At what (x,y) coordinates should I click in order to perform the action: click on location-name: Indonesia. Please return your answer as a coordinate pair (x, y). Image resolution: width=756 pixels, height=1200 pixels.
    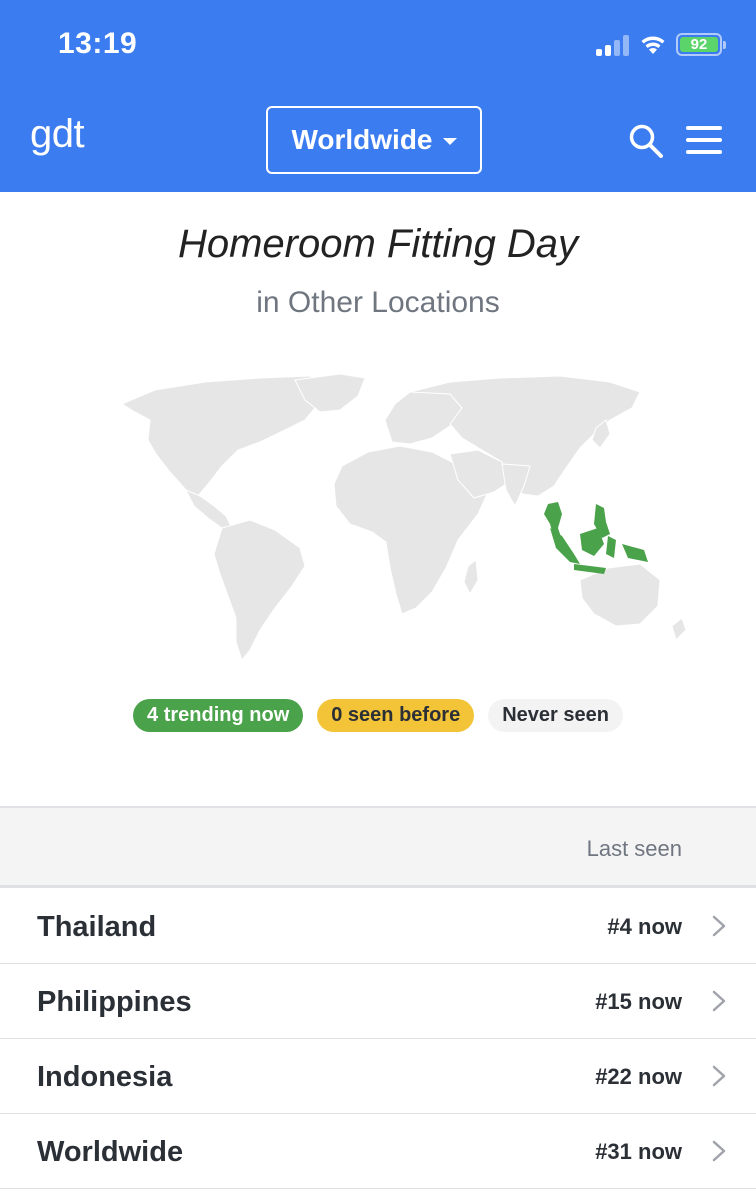
    Looking at the image, I should click on (105, 1077).